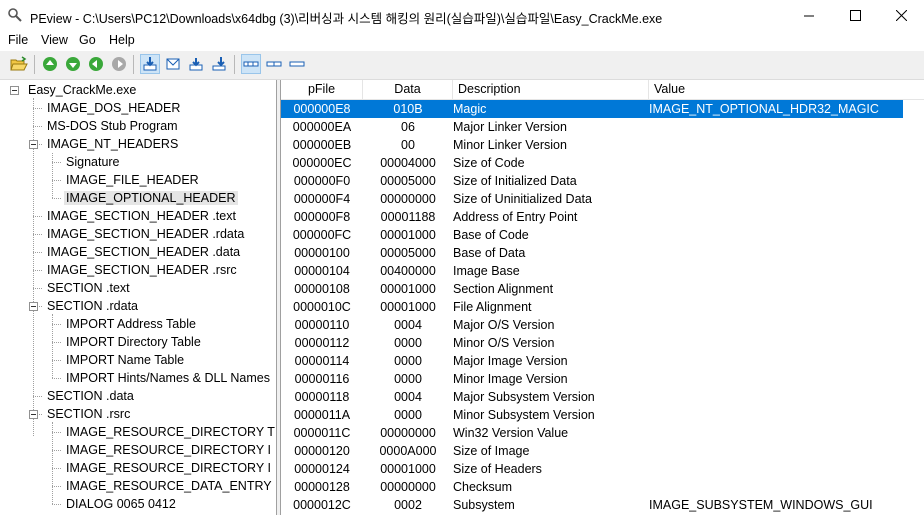  Describe the element at coordinates (121, 504) in the screenshot. I see `tree-item: DIALOG 0065 0412` at that location.